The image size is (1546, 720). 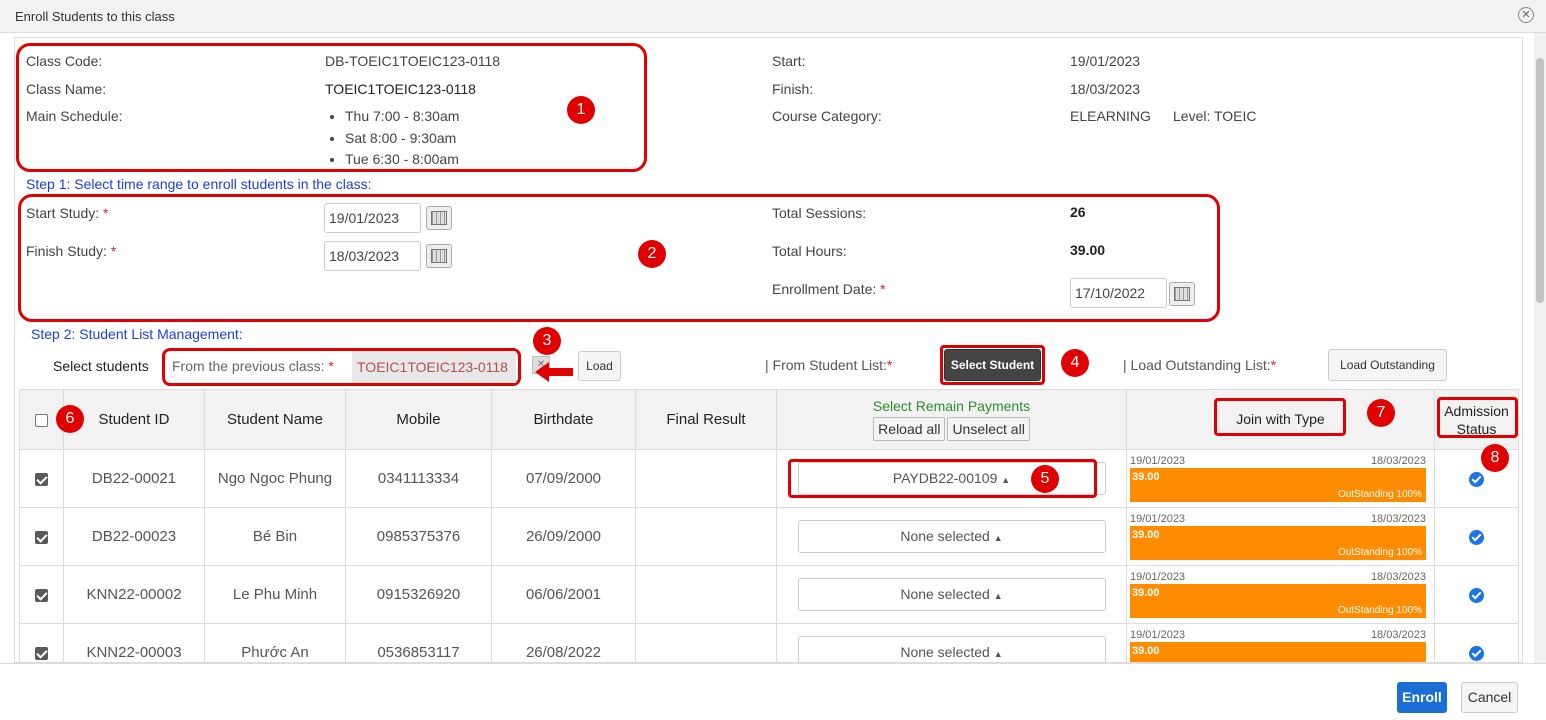 I want to click on col-final-result: Final Result, so click(x=706, y=419).